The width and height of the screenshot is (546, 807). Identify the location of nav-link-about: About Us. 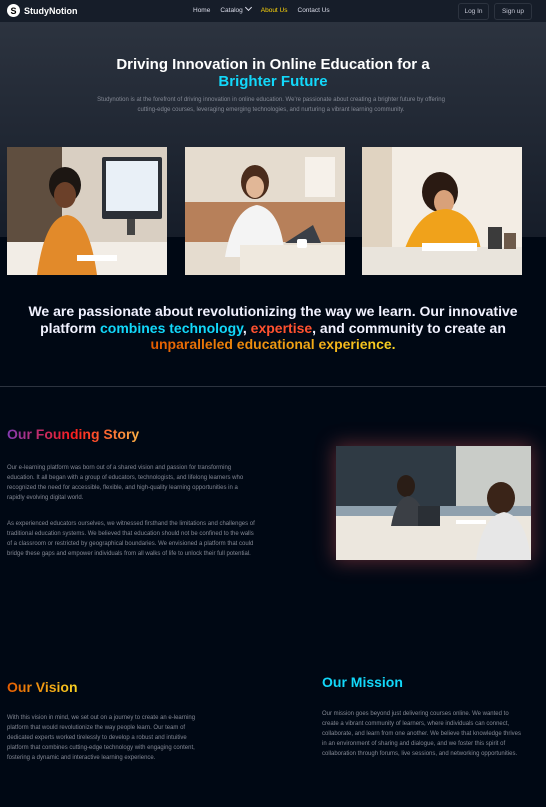
(274, 10).